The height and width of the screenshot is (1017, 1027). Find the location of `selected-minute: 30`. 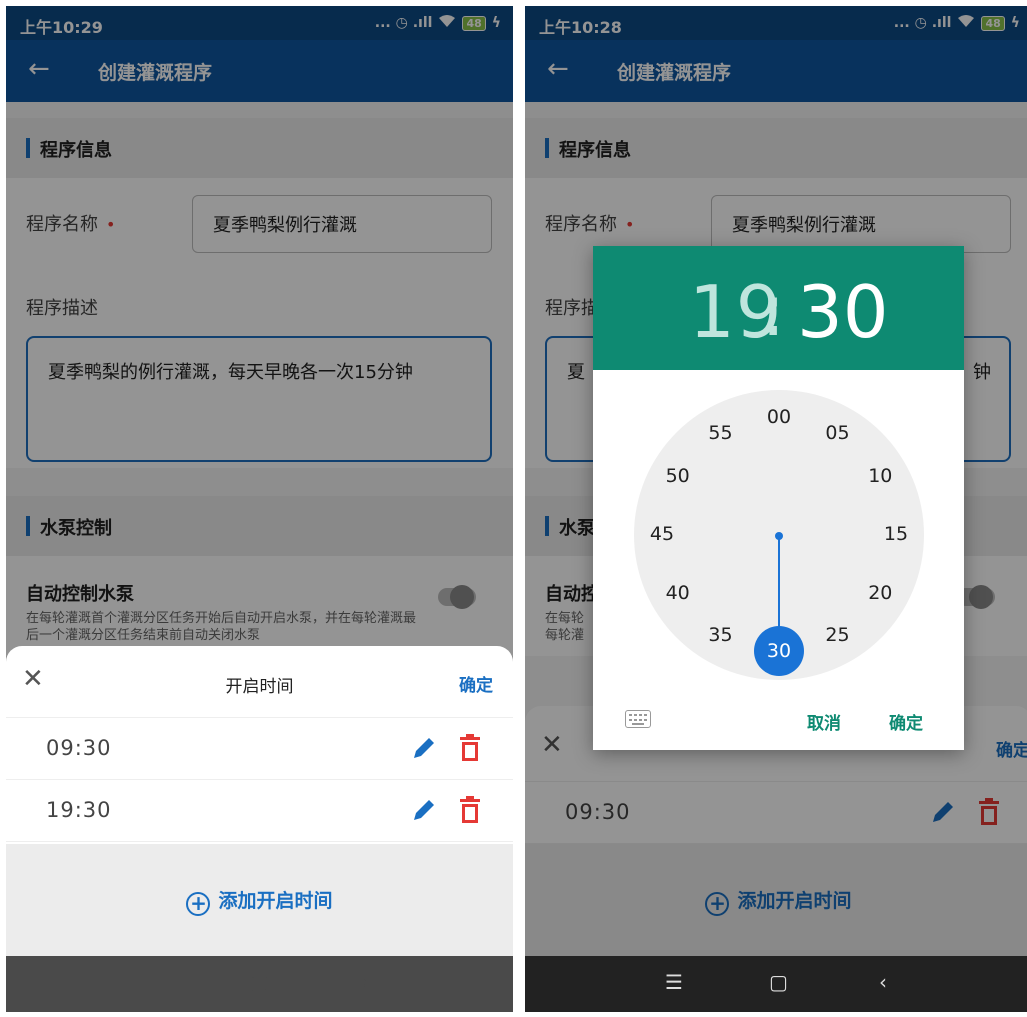

selected-minute: 30 is located at coordinates (779, 651).